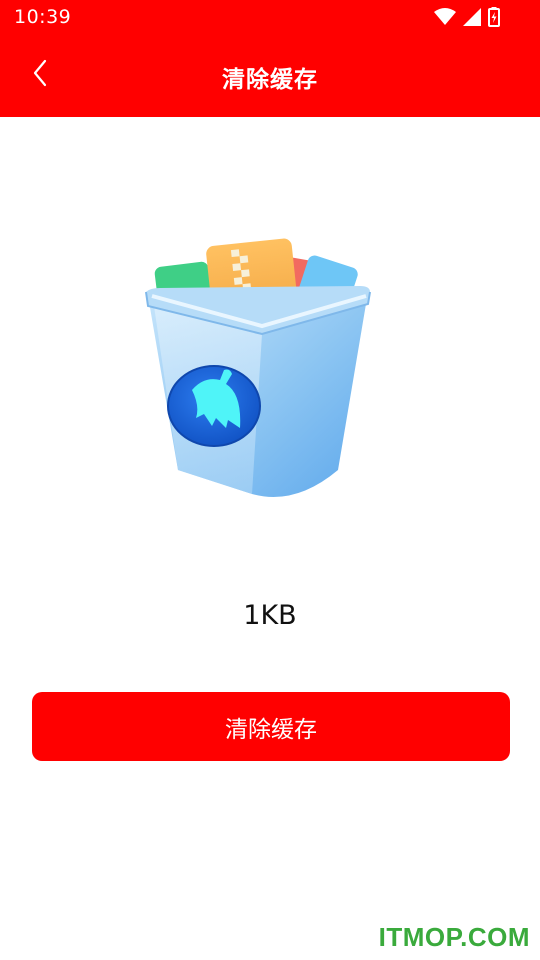  I want to click on cache-size-value: 1KB, so click(270, 615).